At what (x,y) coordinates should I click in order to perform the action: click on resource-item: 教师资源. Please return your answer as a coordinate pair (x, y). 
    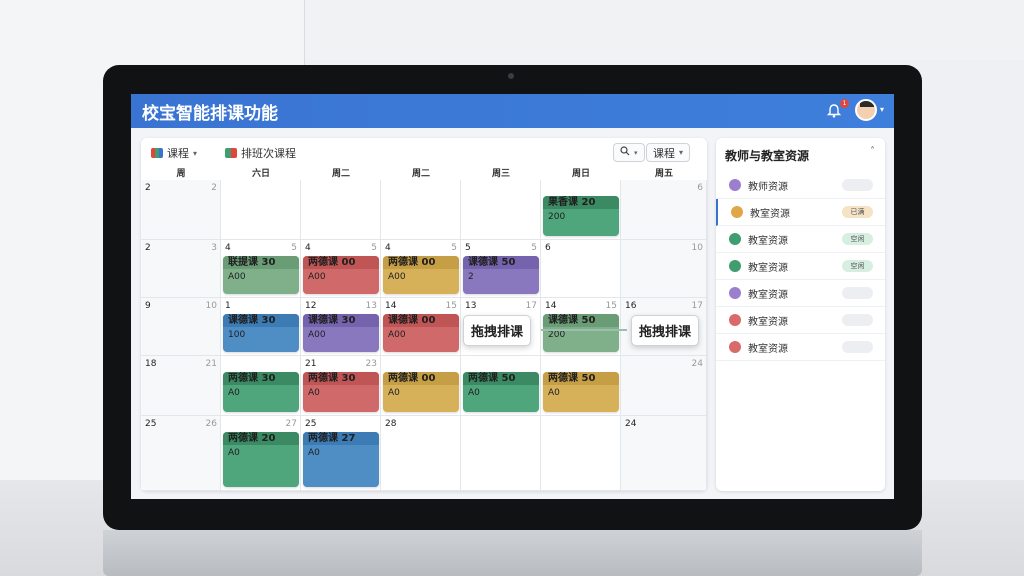
    Looking at the image, I should click on (800, 185).